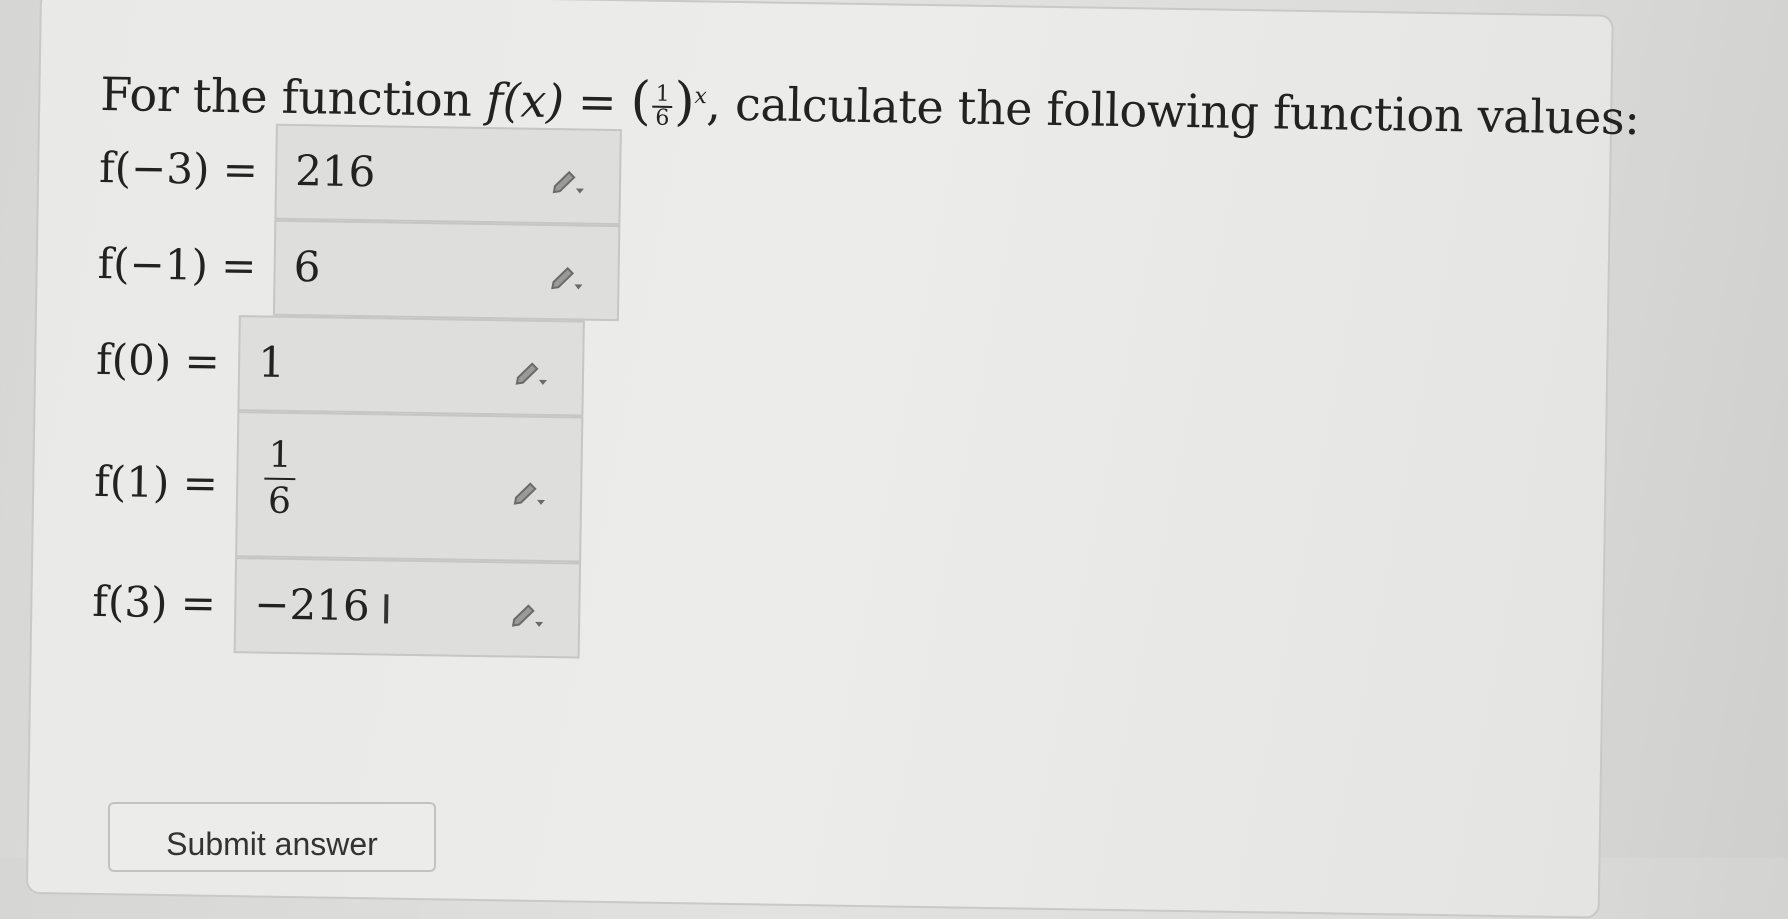 The height and width of the screenshot is (919, 1788). I want to click on submit-answer-button: Submit answer, so click(272, 837).